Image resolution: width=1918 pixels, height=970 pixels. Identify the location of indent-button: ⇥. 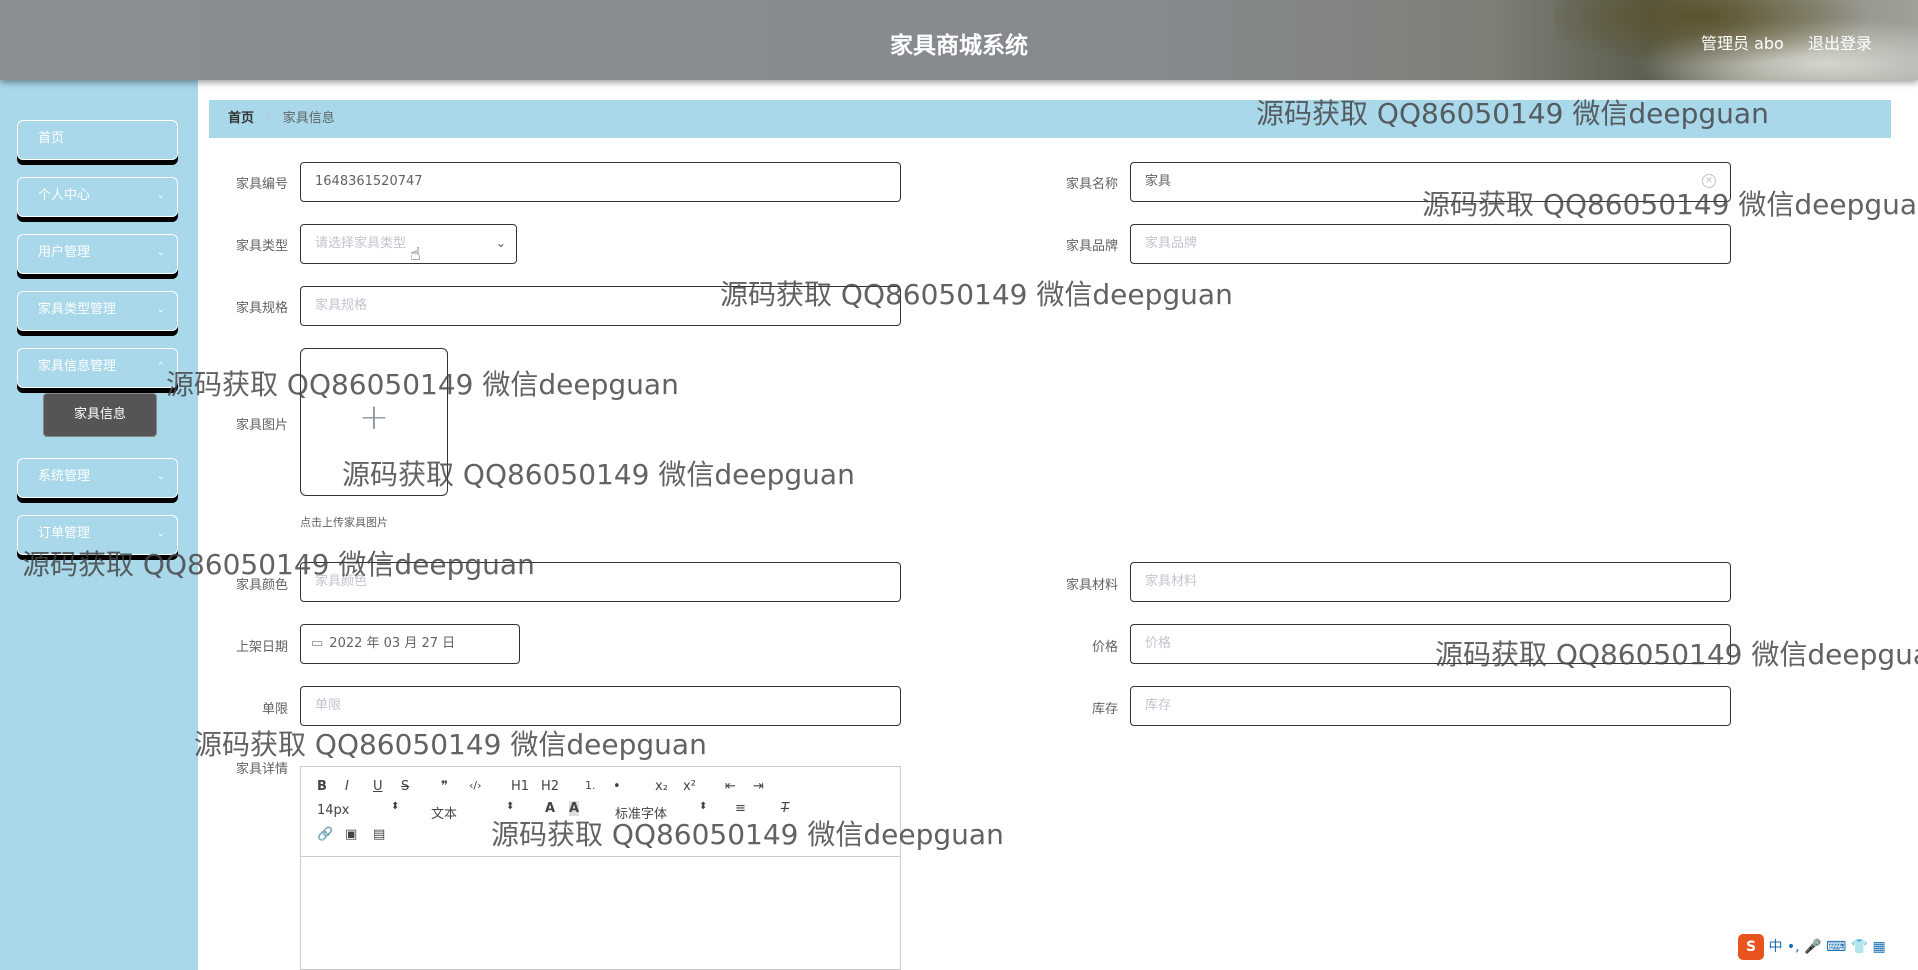
(758, 786).